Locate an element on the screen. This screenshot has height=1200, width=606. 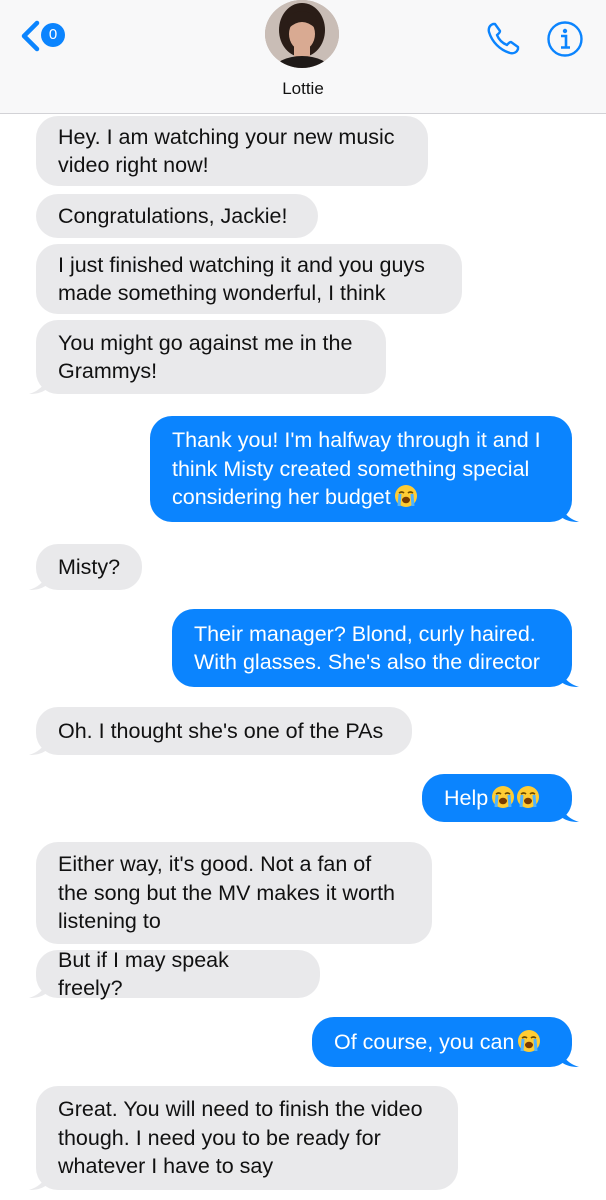
received-message: Congratulations, Jackie! is located at coordinates (177, 216).